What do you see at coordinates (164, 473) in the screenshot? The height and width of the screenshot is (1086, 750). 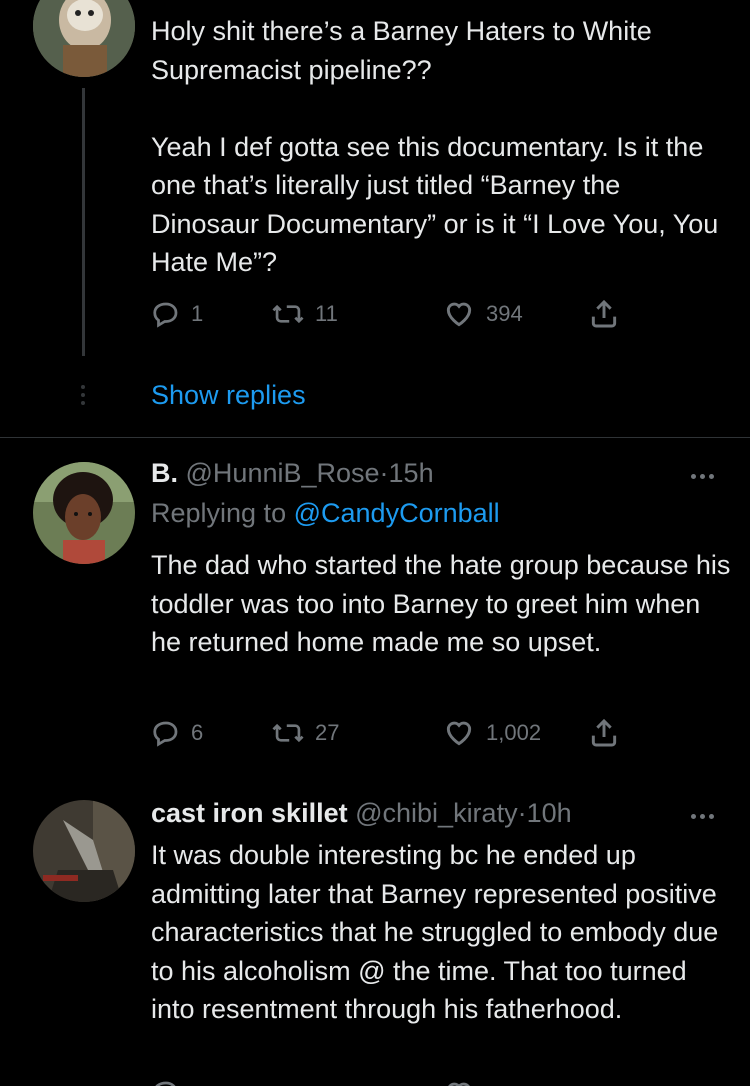 I see `display-name: B.` at bounding box center [164, 473].